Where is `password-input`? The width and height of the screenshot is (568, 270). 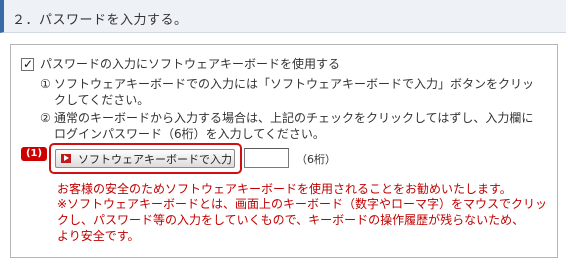 password-input is located at coordinates (266, 158).